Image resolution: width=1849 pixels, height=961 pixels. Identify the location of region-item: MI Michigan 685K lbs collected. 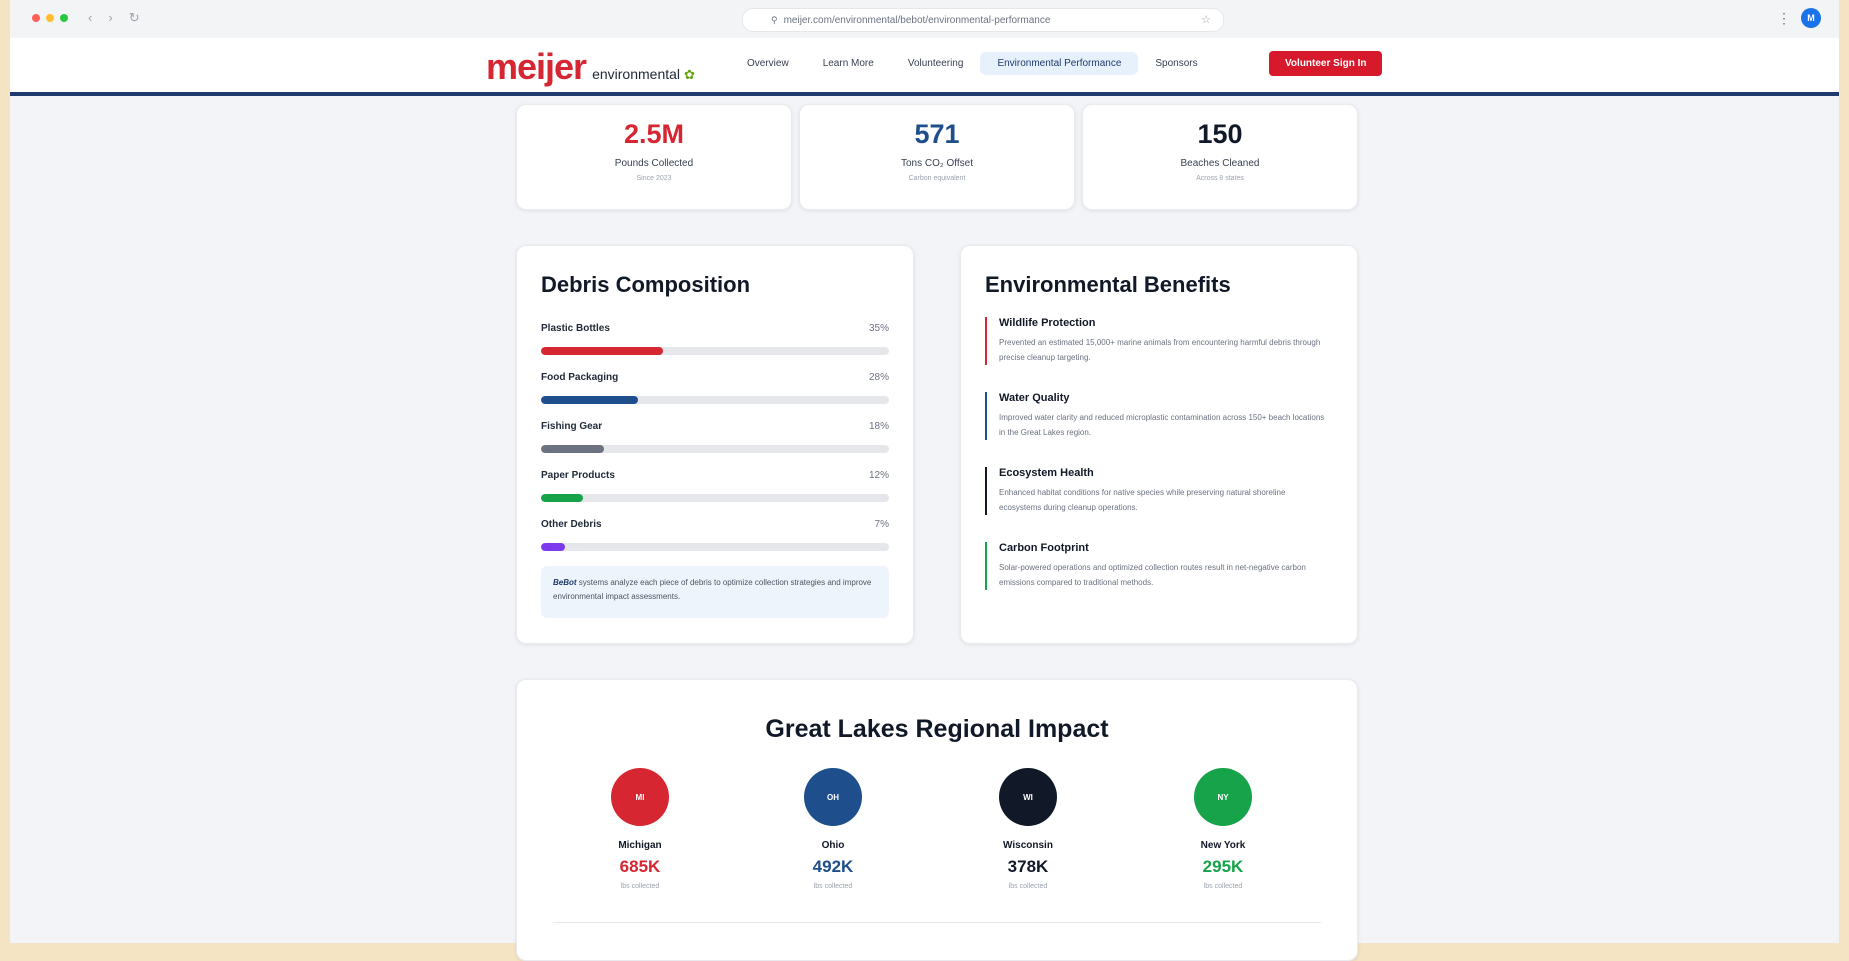
(640, 829).